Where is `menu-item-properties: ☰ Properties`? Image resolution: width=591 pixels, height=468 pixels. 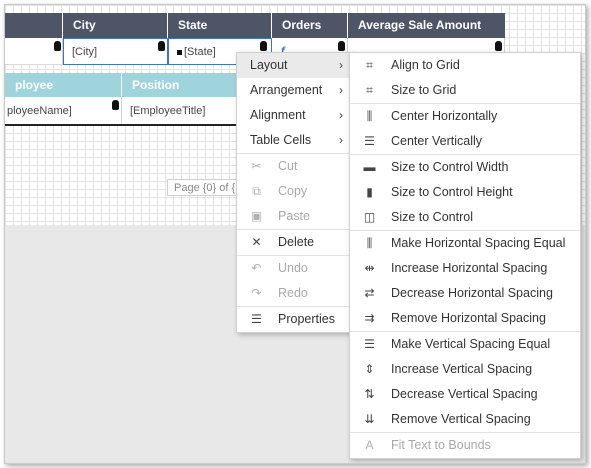 menu-item-properties: ☰ Properties is located at coordinates (294, 319).